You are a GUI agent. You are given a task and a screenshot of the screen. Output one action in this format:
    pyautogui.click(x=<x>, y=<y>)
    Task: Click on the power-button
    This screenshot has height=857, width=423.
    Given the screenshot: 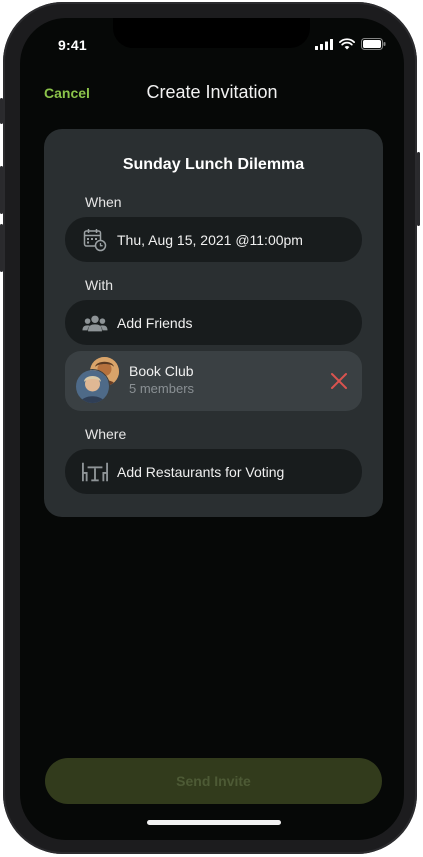 What is the action you would take?
    pyautogui.click(x=418, y=189)
    